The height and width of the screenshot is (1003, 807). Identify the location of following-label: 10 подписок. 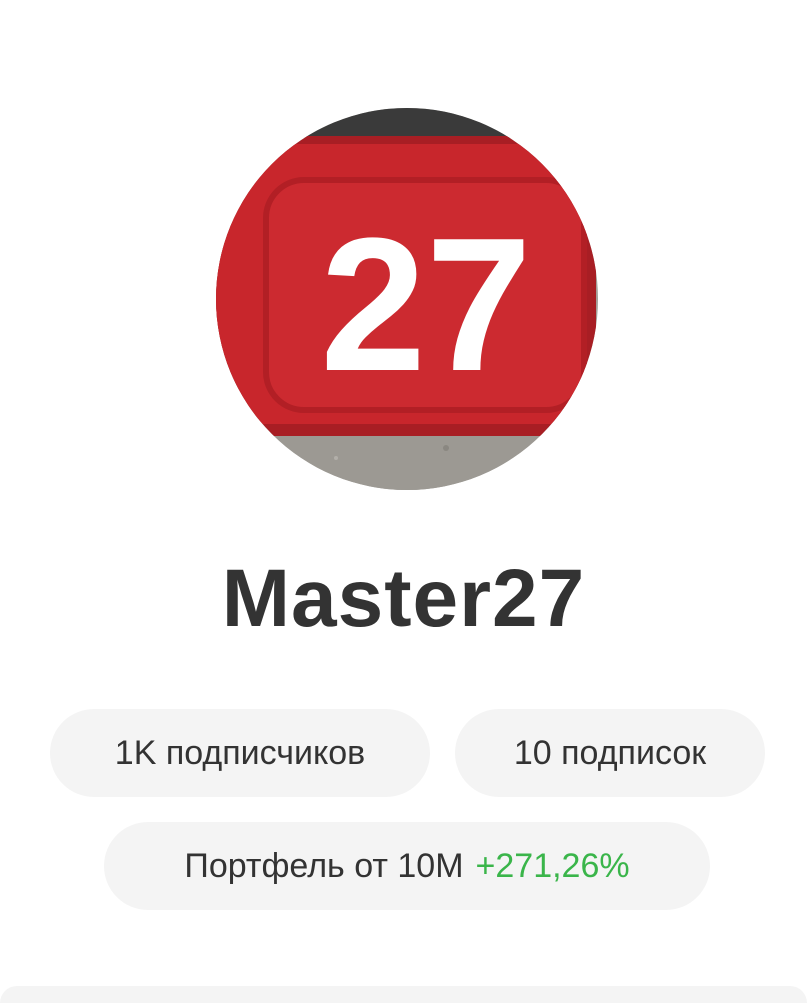
(610, 752).